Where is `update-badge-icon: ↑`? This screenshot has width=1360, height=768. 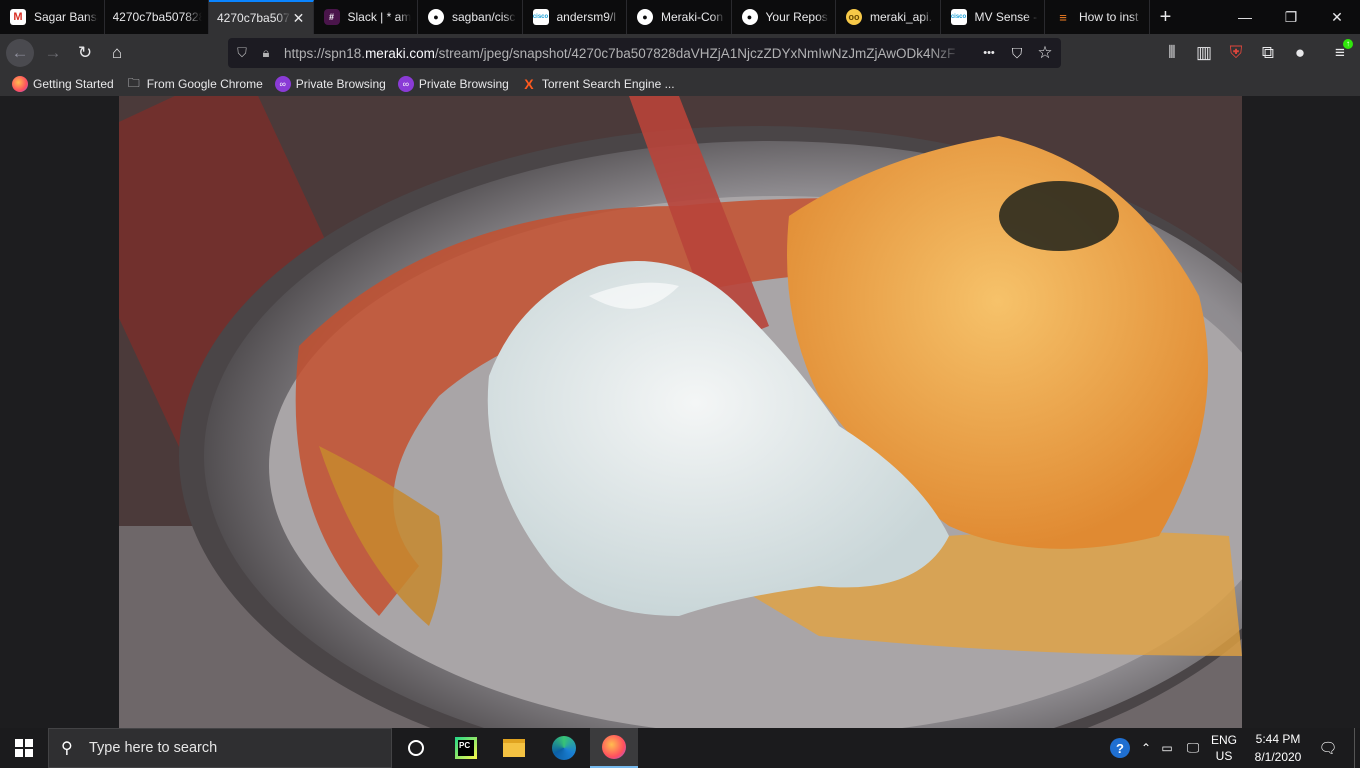
update-badge-icon: ↑ is located at coordinates (1348, 44).